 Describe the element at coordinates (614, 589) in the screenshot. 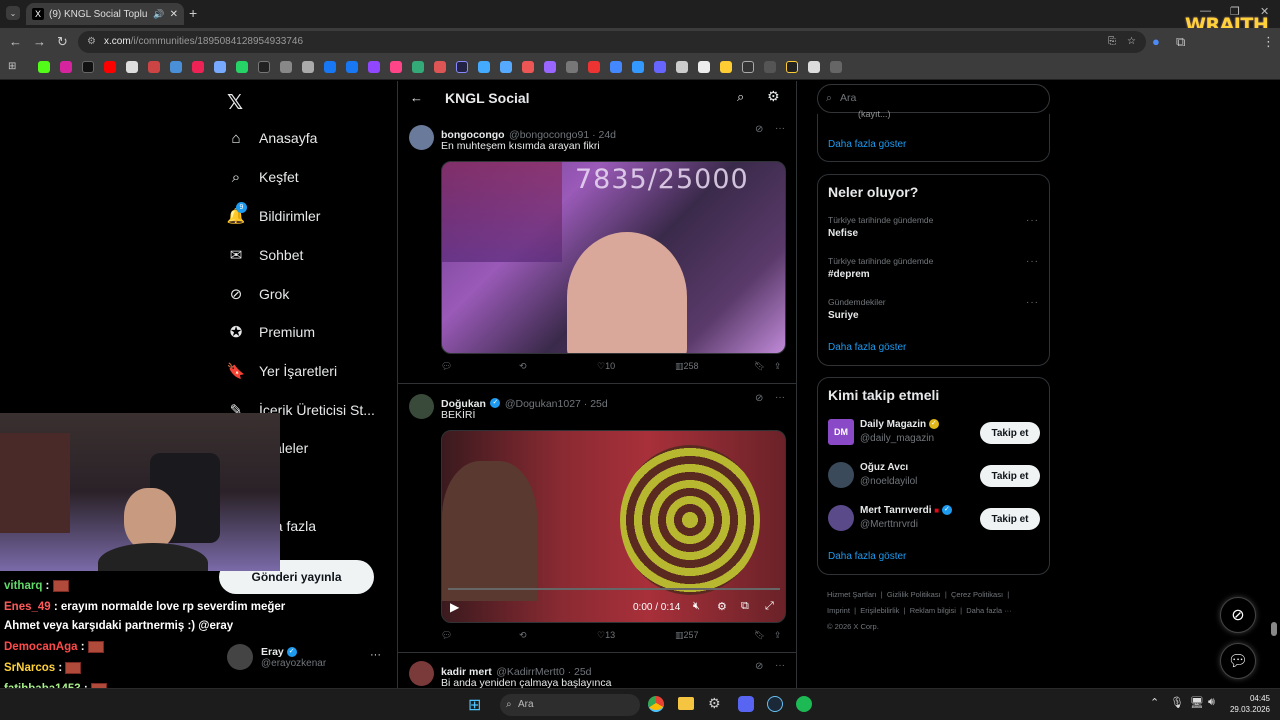

I see `video-progress-bar` at that location.